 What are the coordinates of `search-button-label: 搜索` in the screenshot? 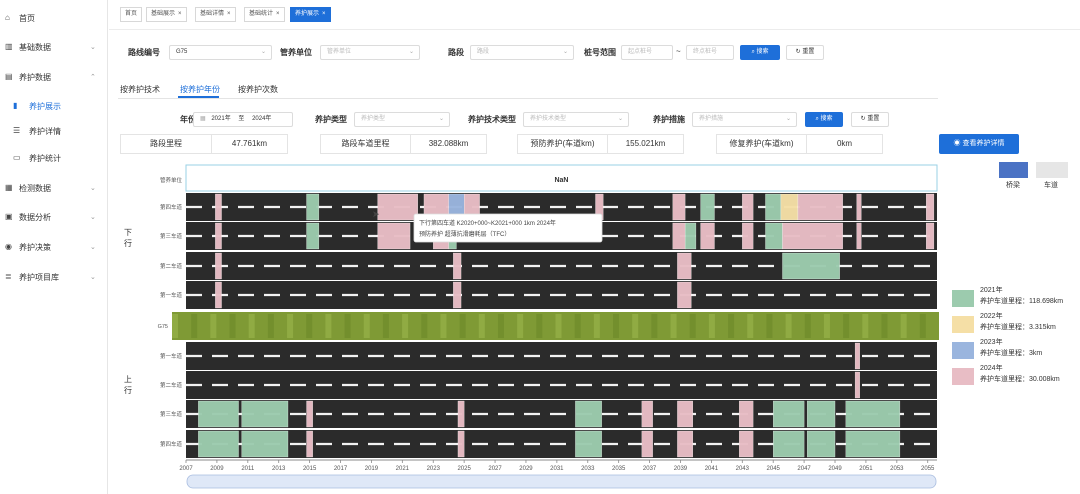 It's located at (762, 52).